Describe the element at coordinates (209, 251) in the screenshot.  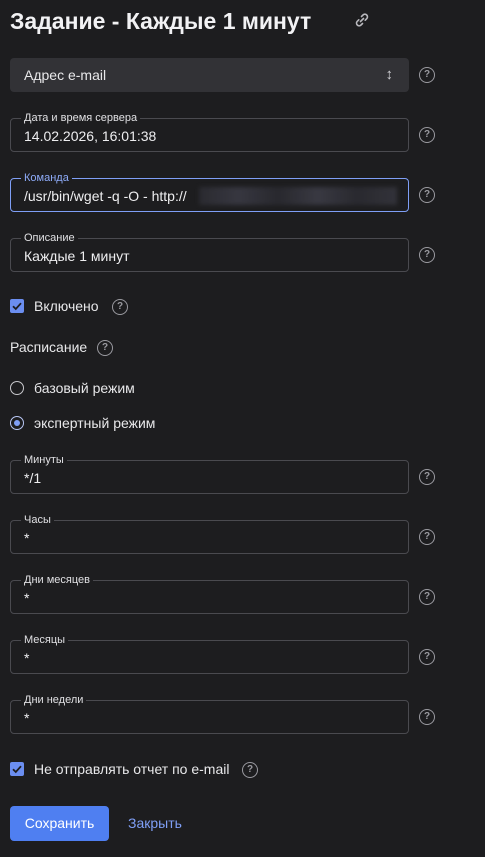
I see `description-field: Описание Каждые 1 минут` at that location.